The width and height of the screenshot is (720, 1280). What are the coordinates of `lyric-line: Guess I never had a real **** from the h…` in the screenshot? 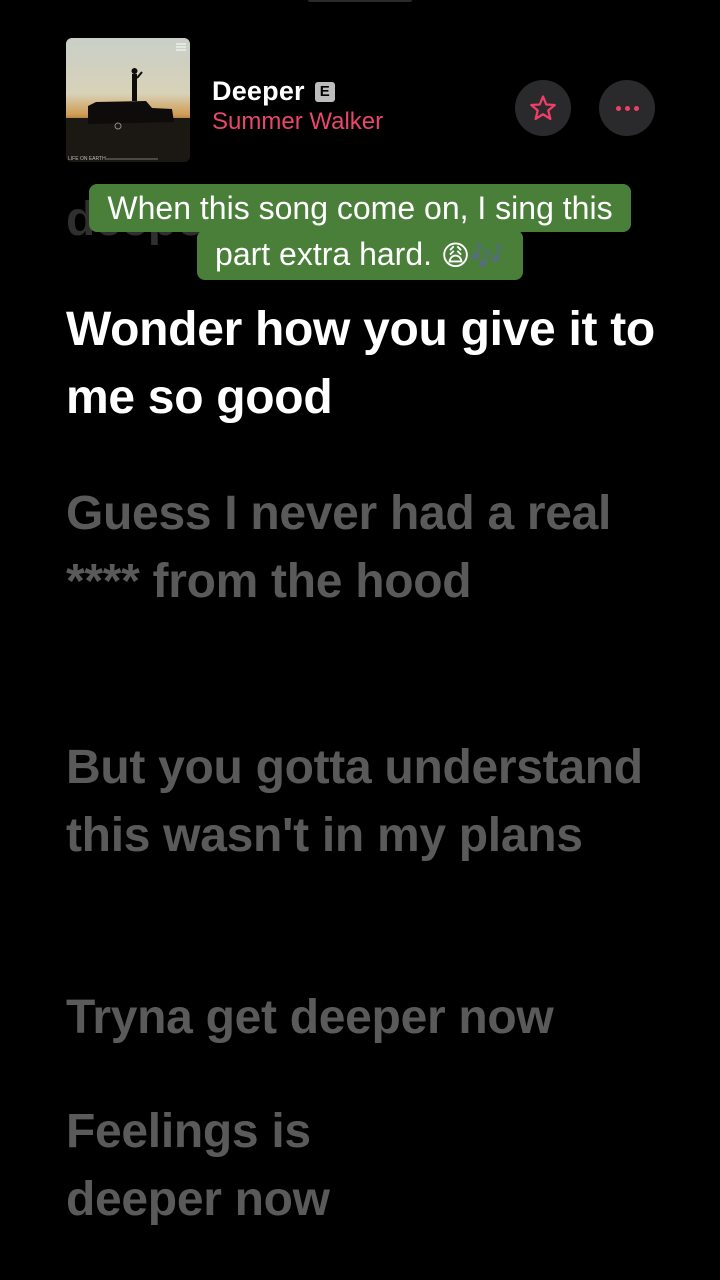 It's located at (366, 548).